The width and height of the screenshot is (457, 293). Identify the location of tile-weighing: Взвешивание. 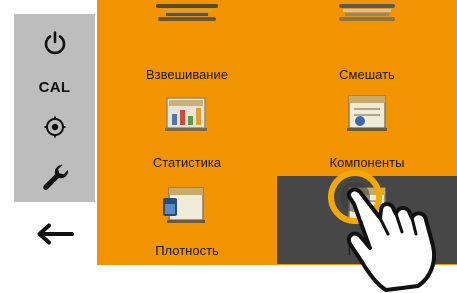
(187, 44).